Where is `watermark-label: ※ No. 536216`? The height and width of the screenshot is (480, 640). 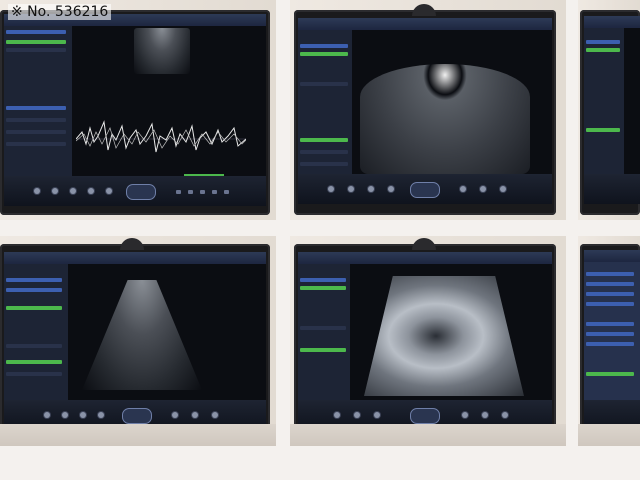 watermark-label: ※ No. 536216 is located at coordinates (60, 12).